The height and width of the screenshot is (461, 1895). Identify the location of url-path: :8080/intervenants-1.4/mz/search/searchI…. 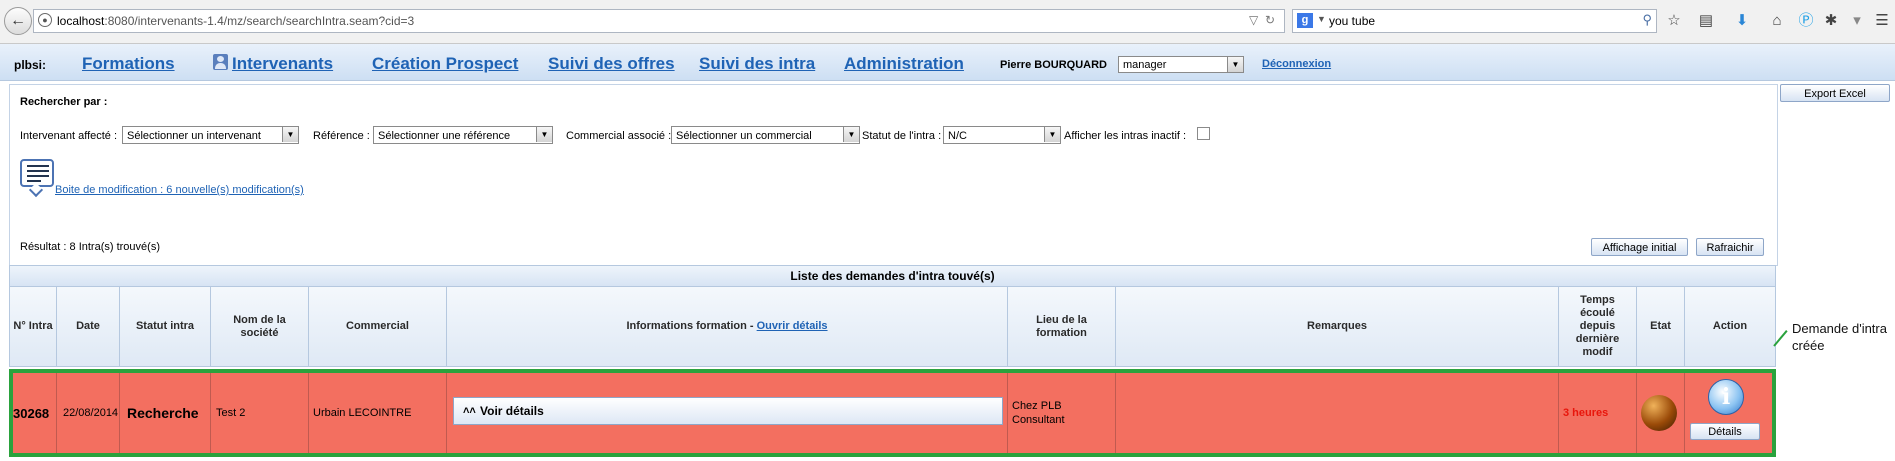
(259, 21).